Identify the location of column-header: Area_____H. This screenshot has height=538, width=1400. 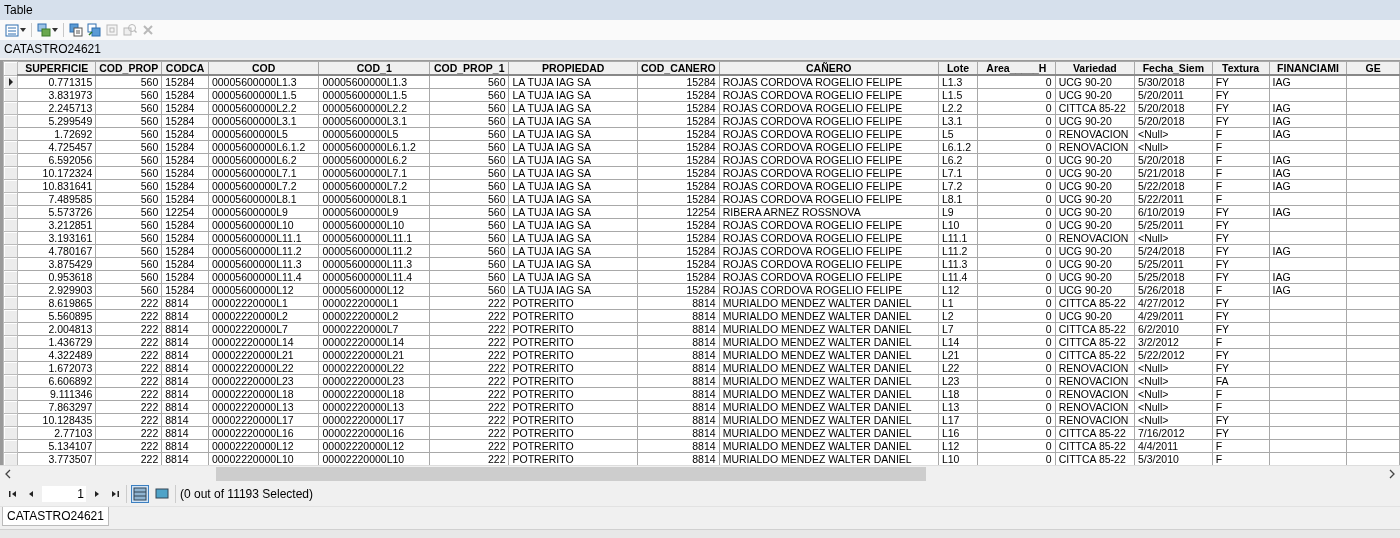
(1016, 68).